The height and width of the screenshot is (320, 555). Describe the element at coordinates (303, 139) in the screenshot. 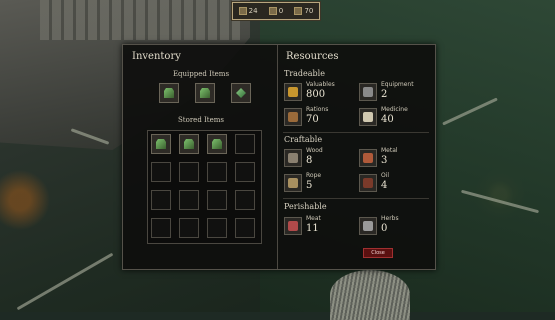

I see `craftable-label: Craftable` at that location.